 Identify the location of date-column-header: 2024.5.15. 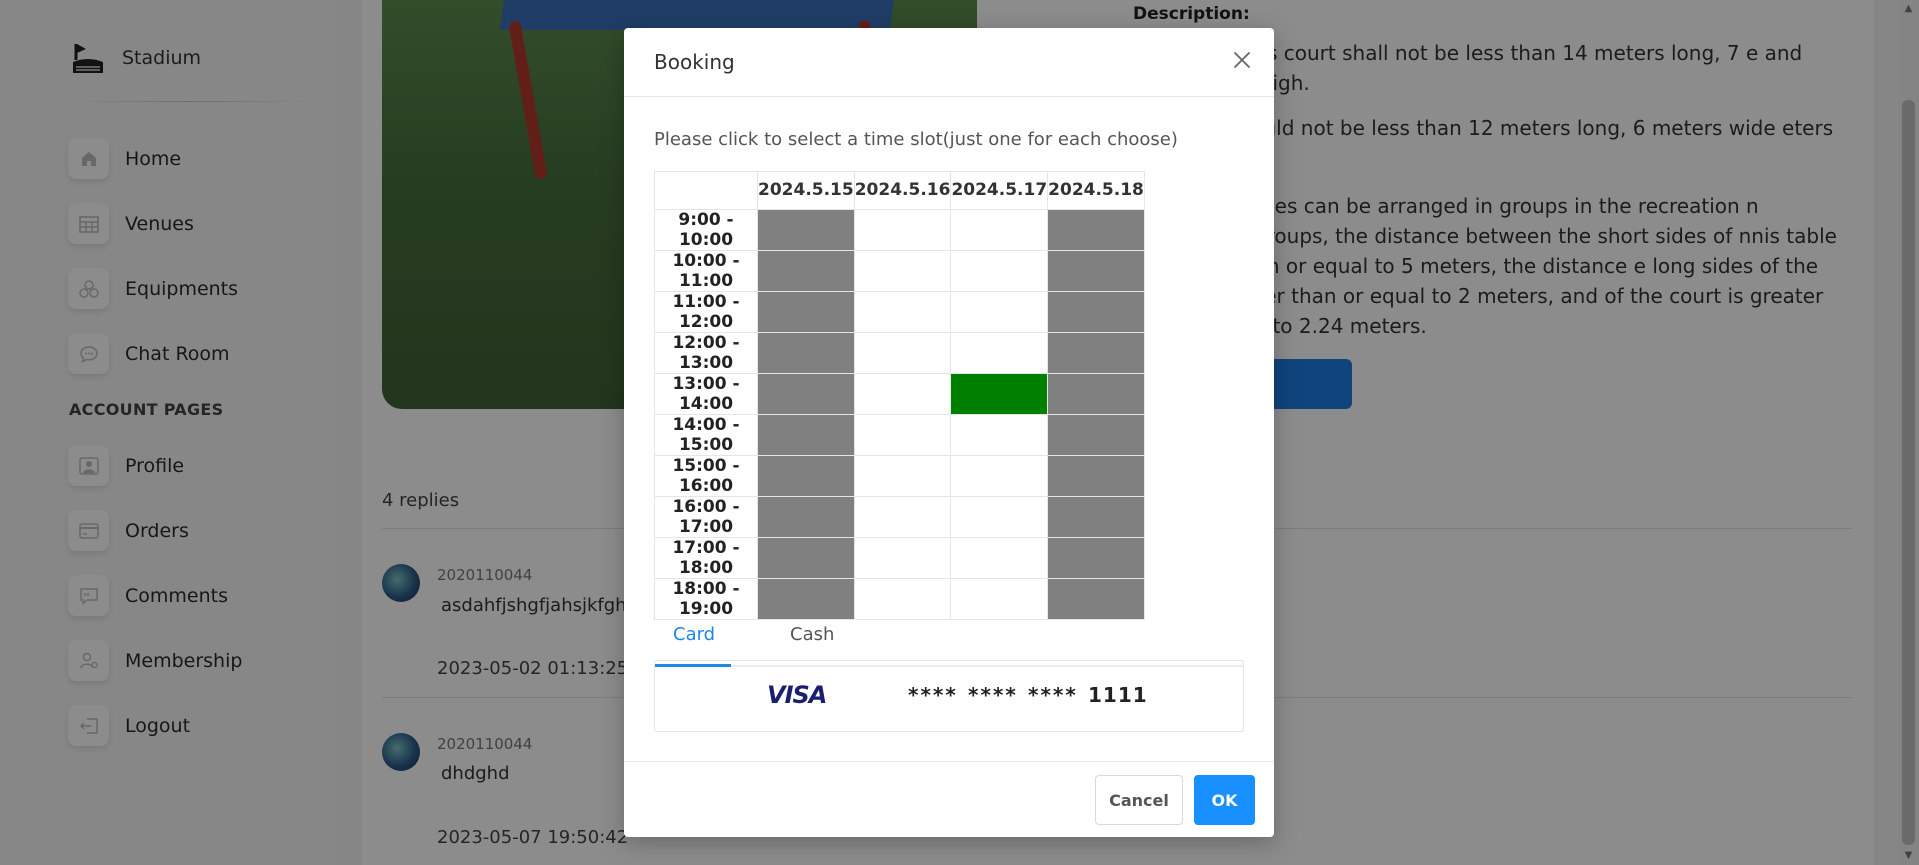
(806, 190).